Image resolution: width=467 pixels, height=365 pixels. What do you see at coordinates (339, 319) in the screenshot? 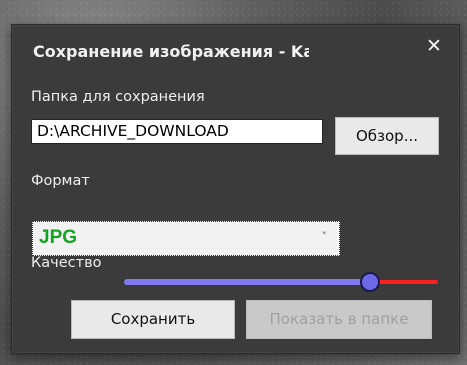
I see `show-in-folder-button: Показать в папке` at bounding box center [339, 319].